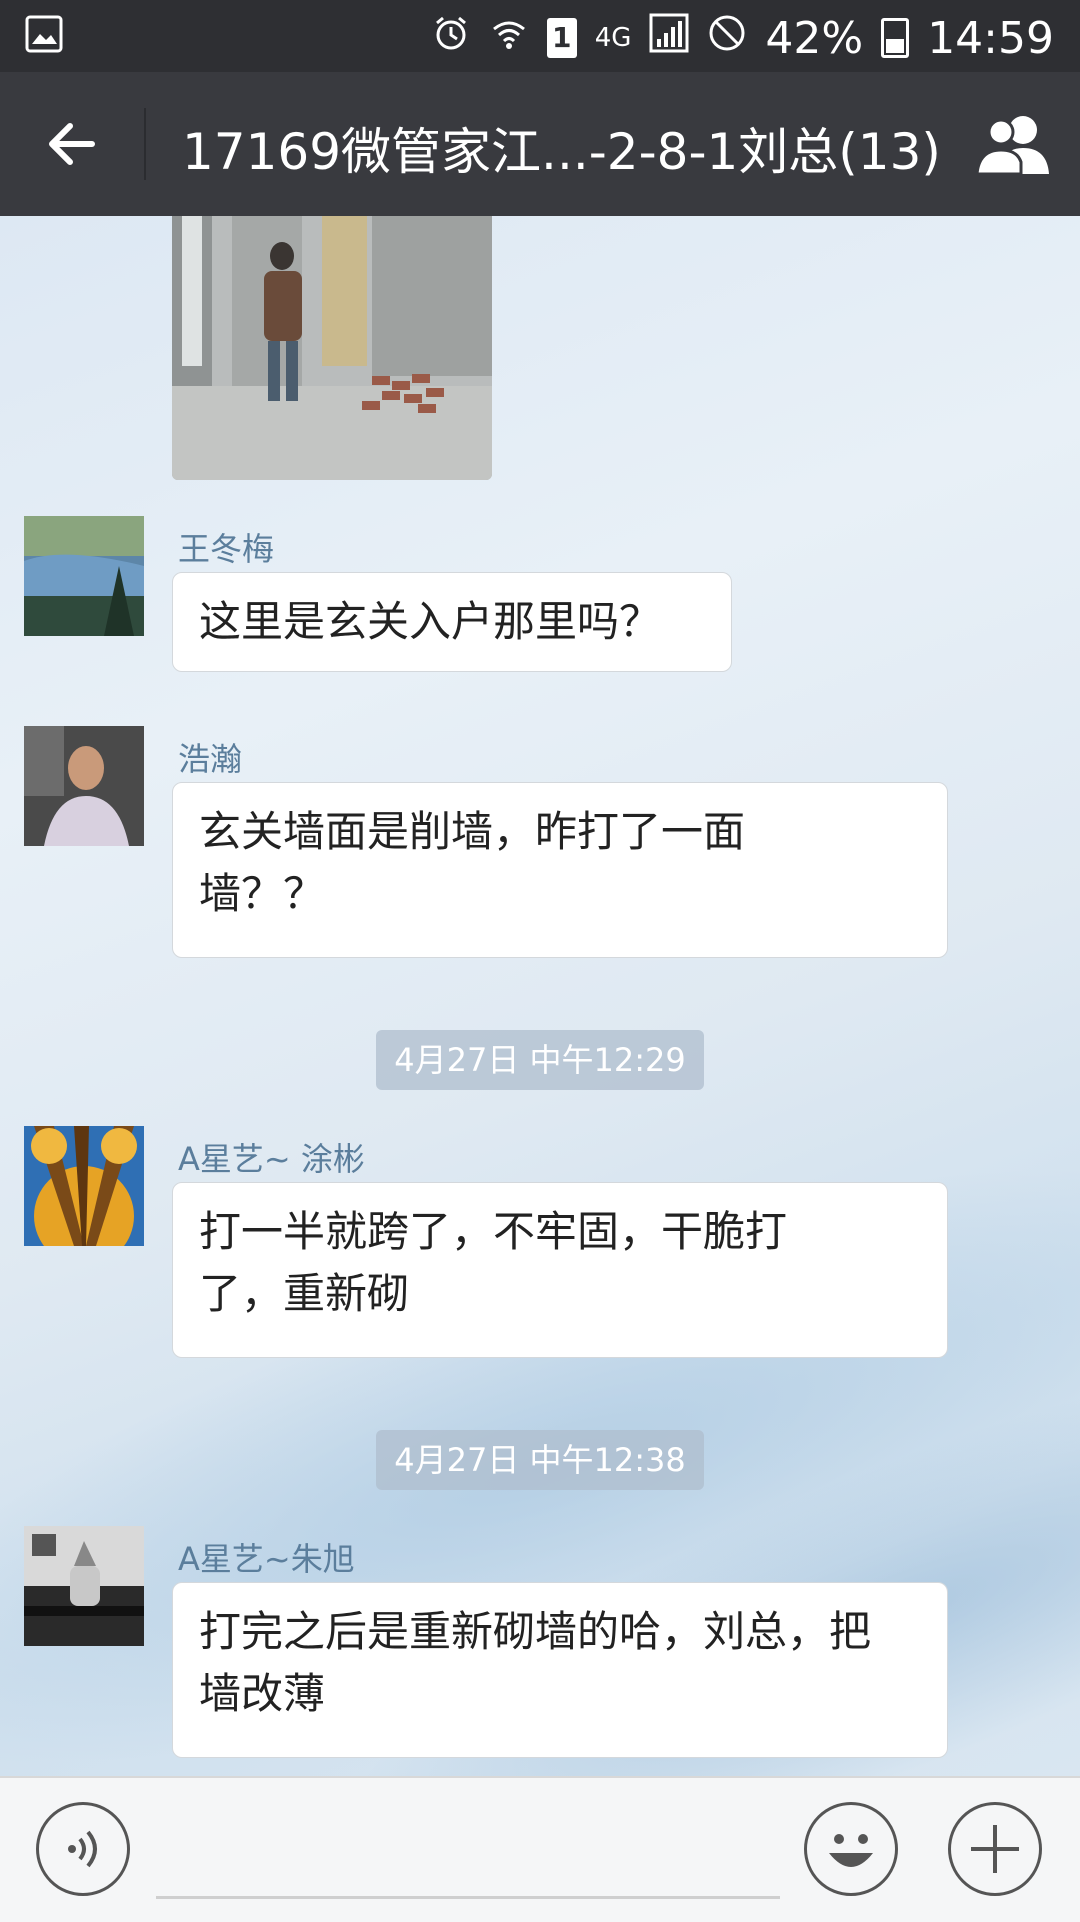  I want to click on chat-title: 17169微管家江...-2-8-1刘总(13), so click(561, 152).